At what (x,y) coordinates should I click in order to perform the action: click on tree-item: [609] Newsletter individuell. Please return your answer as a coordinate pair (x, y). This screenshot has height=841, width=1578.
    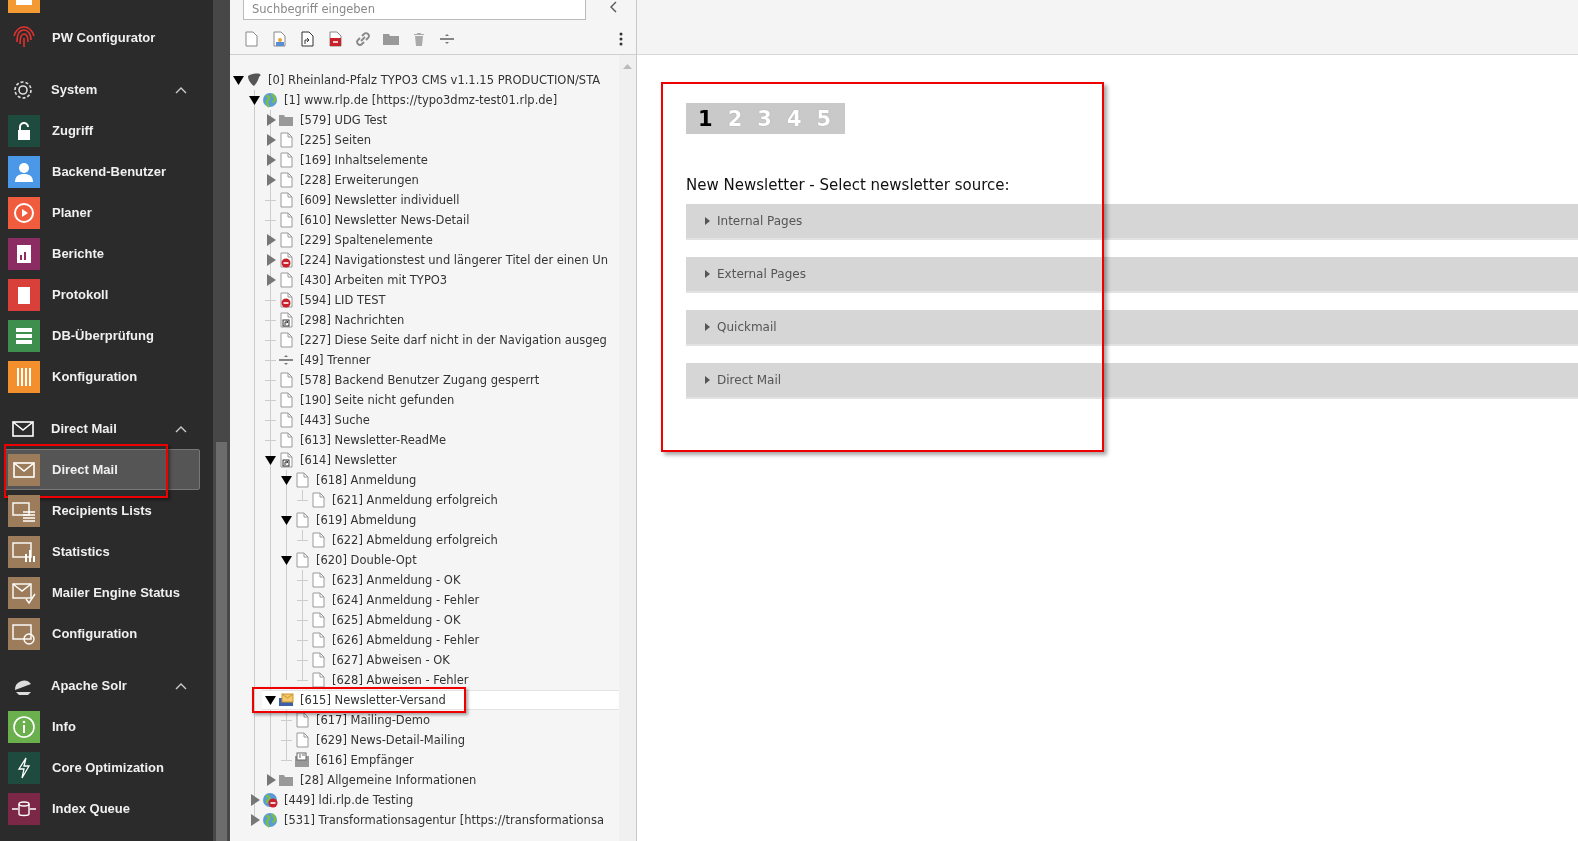
    Looking at the image, I should click on (380, 200).